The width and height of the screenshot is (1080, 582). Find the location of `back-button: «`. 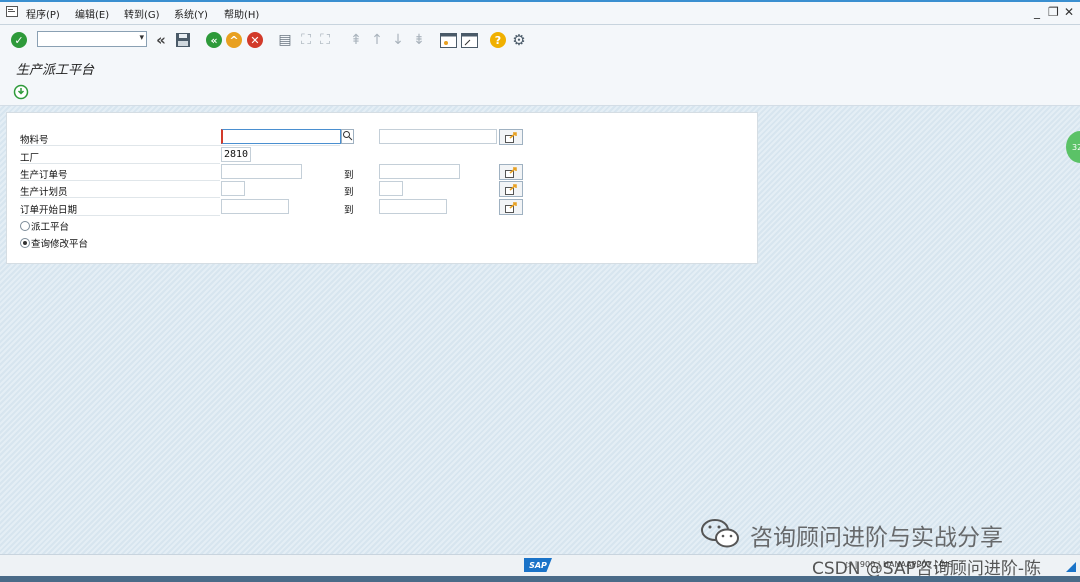

back-button: « is located at coordinates (214, 40).